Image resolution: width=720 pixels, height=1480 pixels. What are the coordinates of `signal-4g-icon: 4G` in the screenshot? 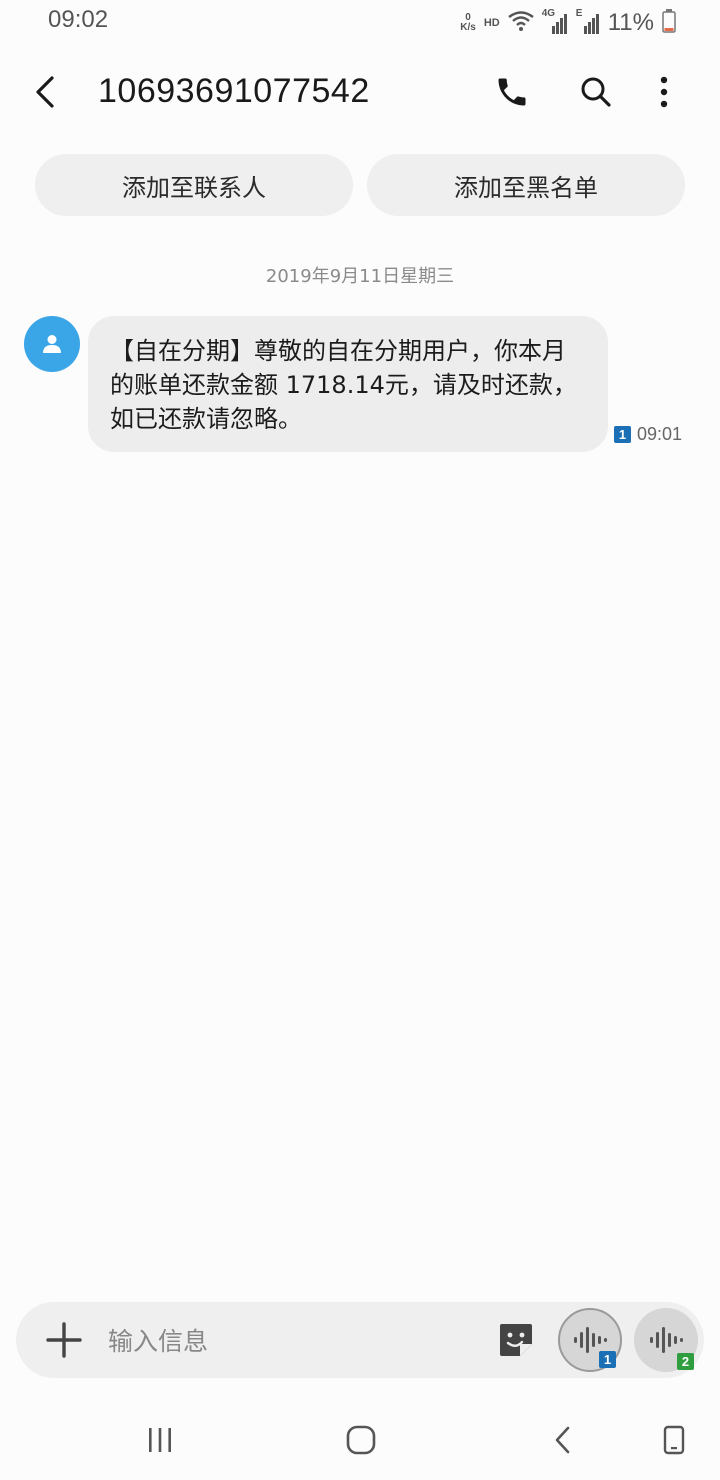 It's located at (555, 22).